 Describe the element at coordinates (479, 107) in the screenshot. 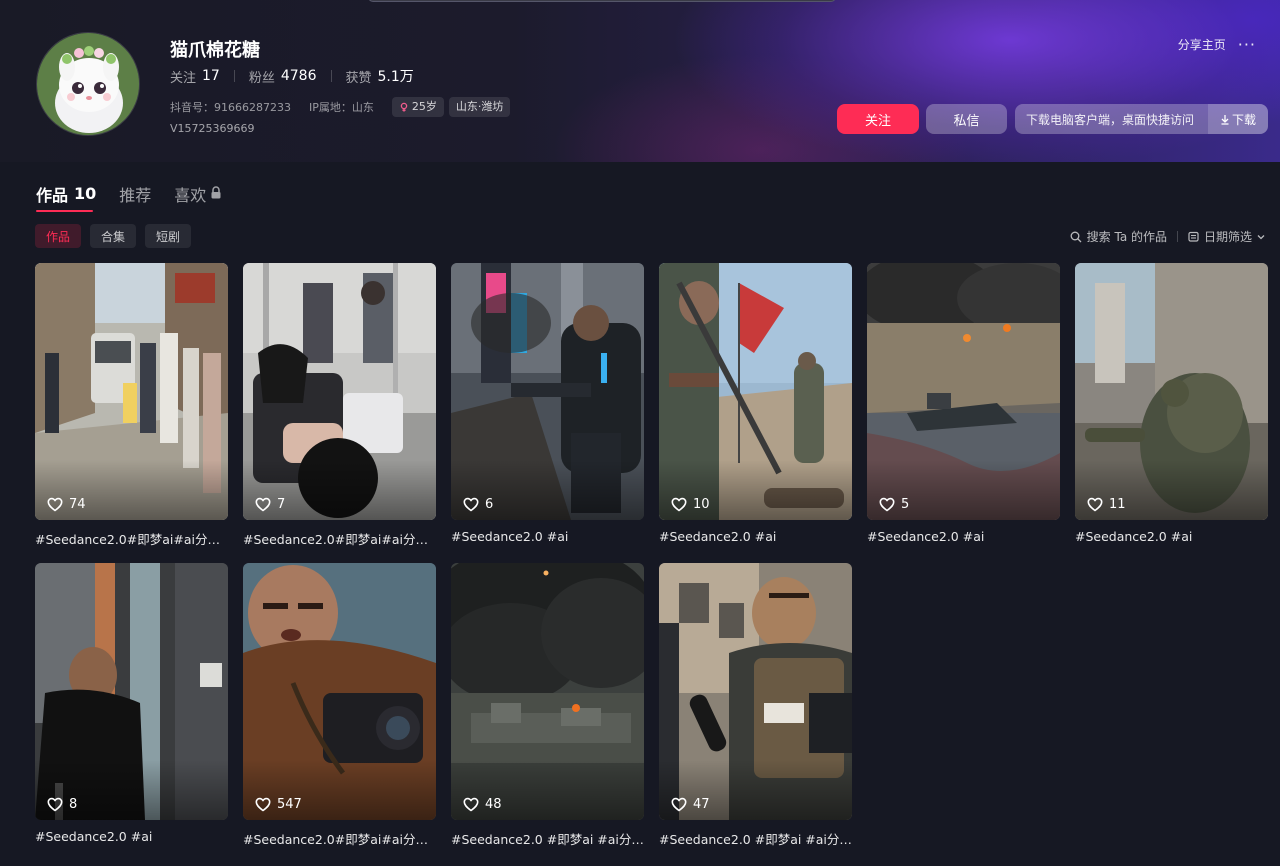

I see `region-tag: 山东·潍坊` at that location.